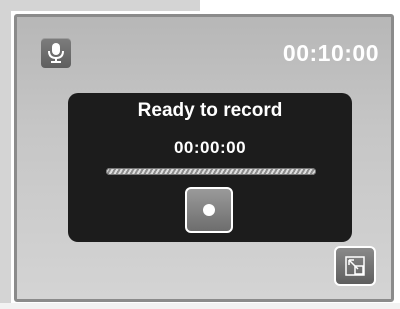 This screenshot has height=309, width=400. I want to click on microphone-icon, so click(56, 53).